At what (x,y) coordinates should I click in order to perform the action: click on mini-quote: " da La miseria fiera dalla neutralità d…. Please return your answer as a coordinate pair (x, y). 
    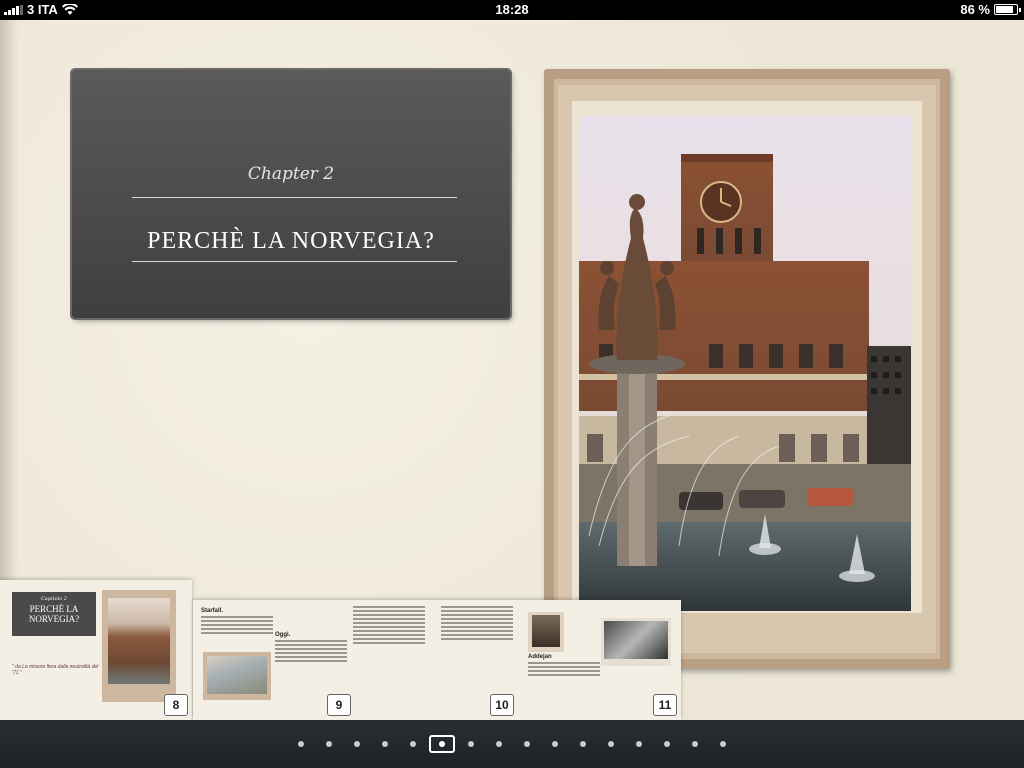
    Looking at the image, I should click on (55, 670).